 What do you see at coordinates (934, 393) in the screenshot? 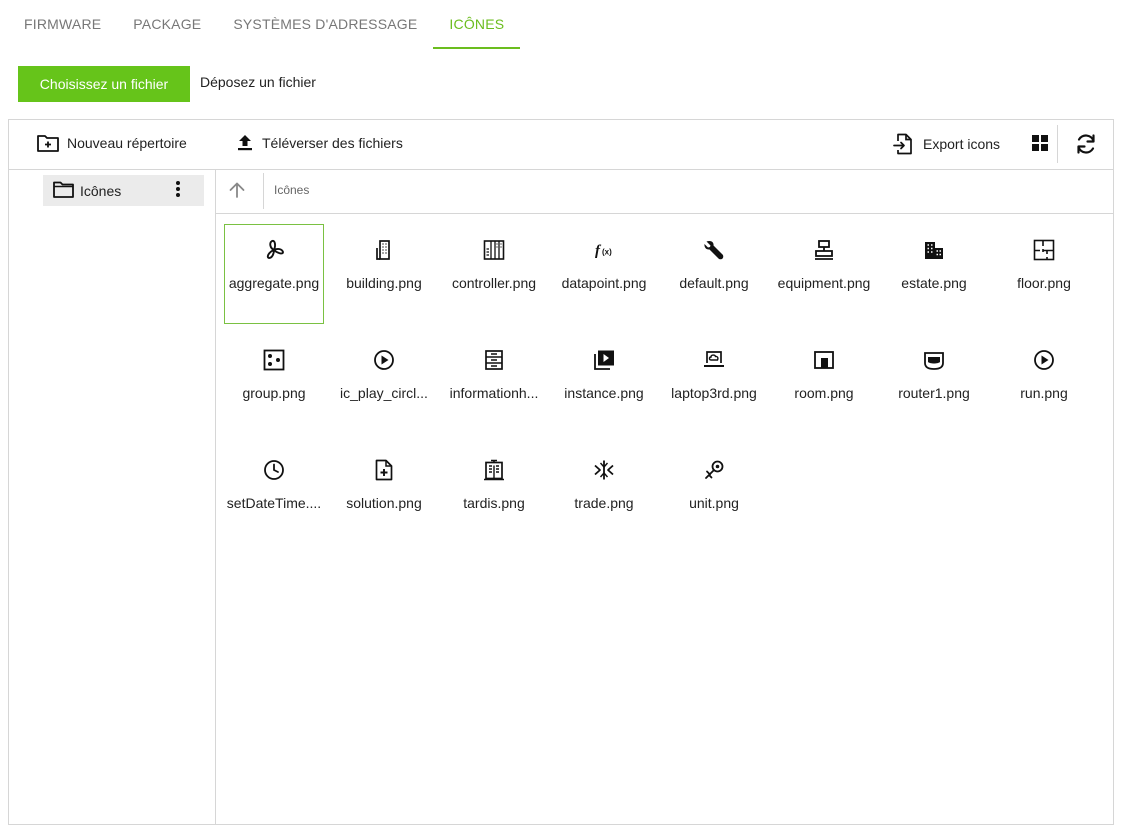
I see `file-name: router1.png` at bounding box center [934, 393].